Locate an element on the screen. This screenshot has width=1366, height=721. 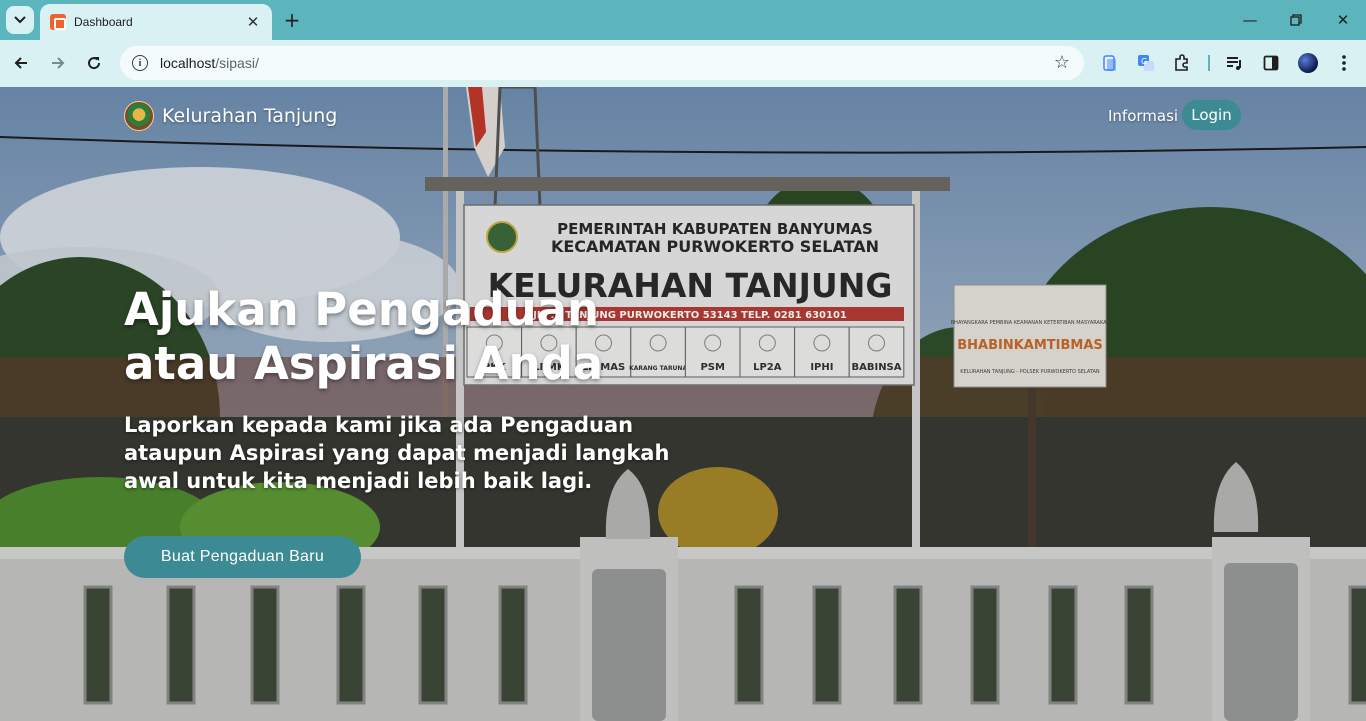
nav-link-informasi: Informasi is located at coordinates (1143, 116).